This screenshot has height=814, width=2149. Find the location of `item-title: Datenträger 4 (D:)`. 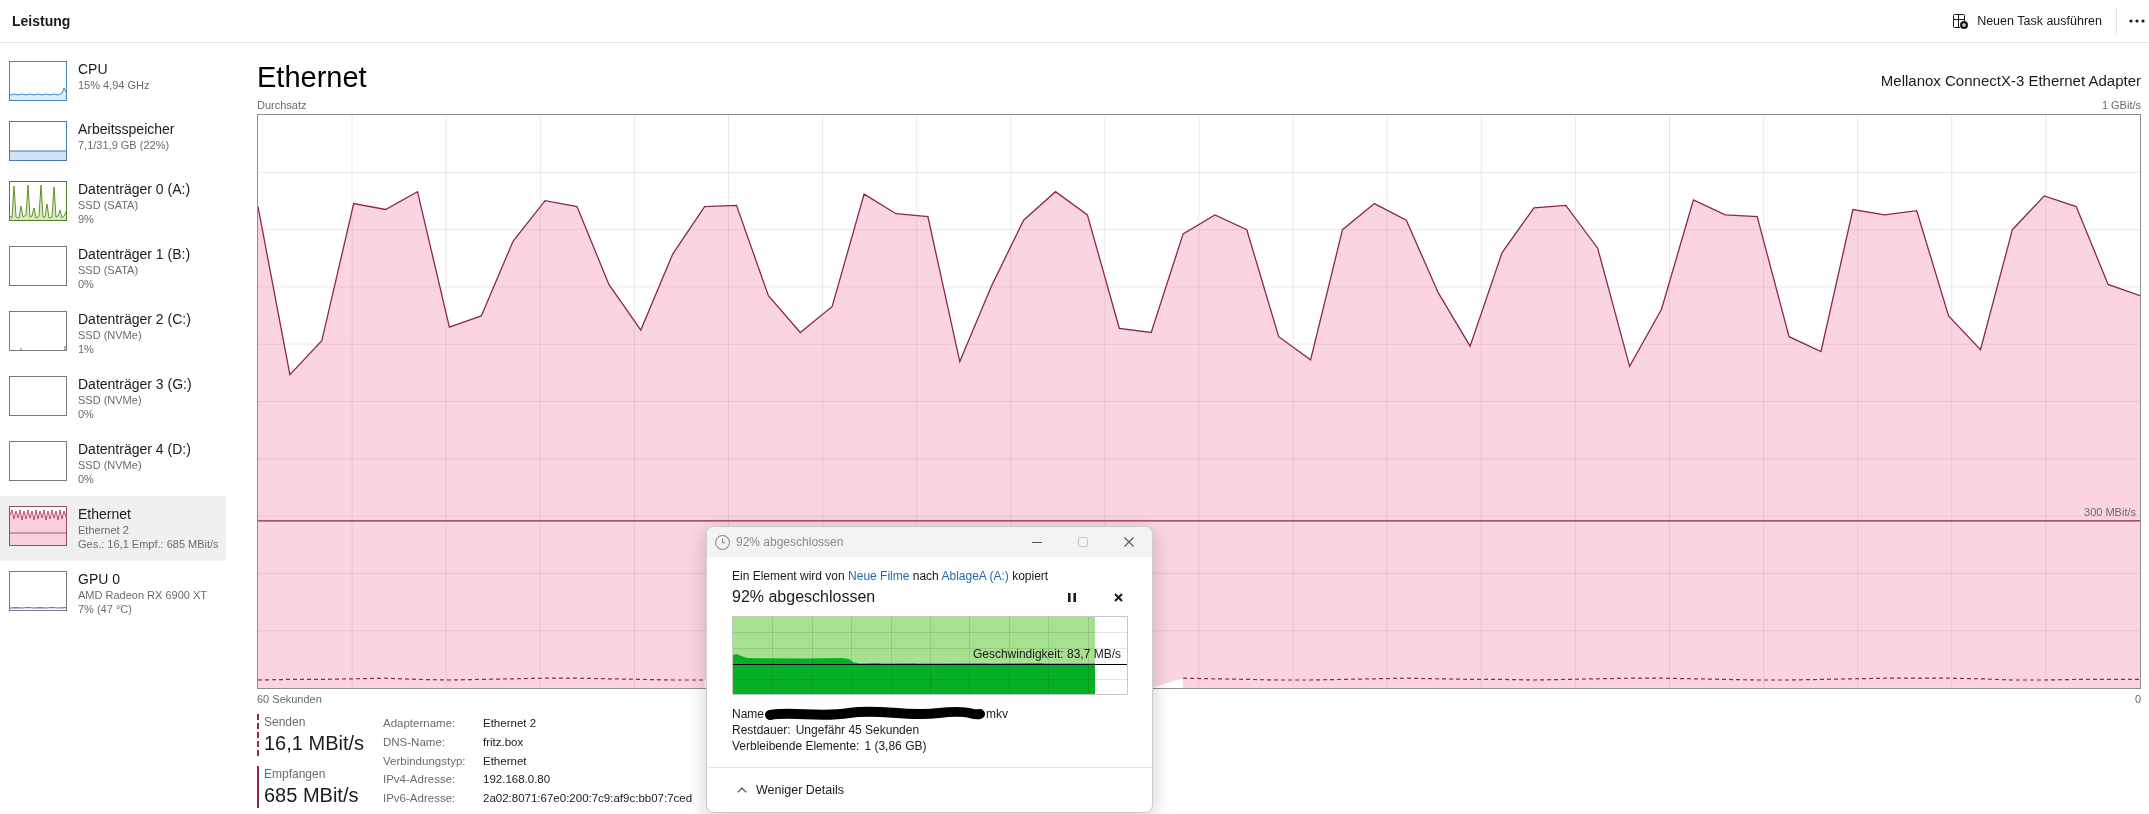

item-title: Datenträger 4 (D:) is located at coordinates (134, 449).